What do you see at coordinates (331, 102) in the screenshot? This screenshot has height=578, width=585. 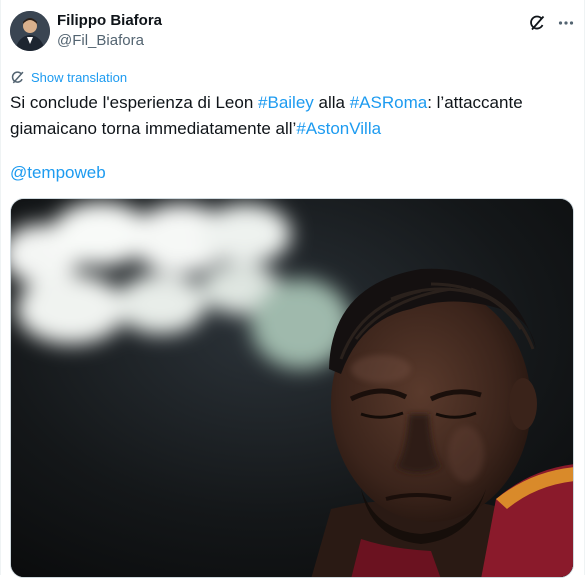 I see `tweet-text-segment: alla` at bounding box center [331, 102].